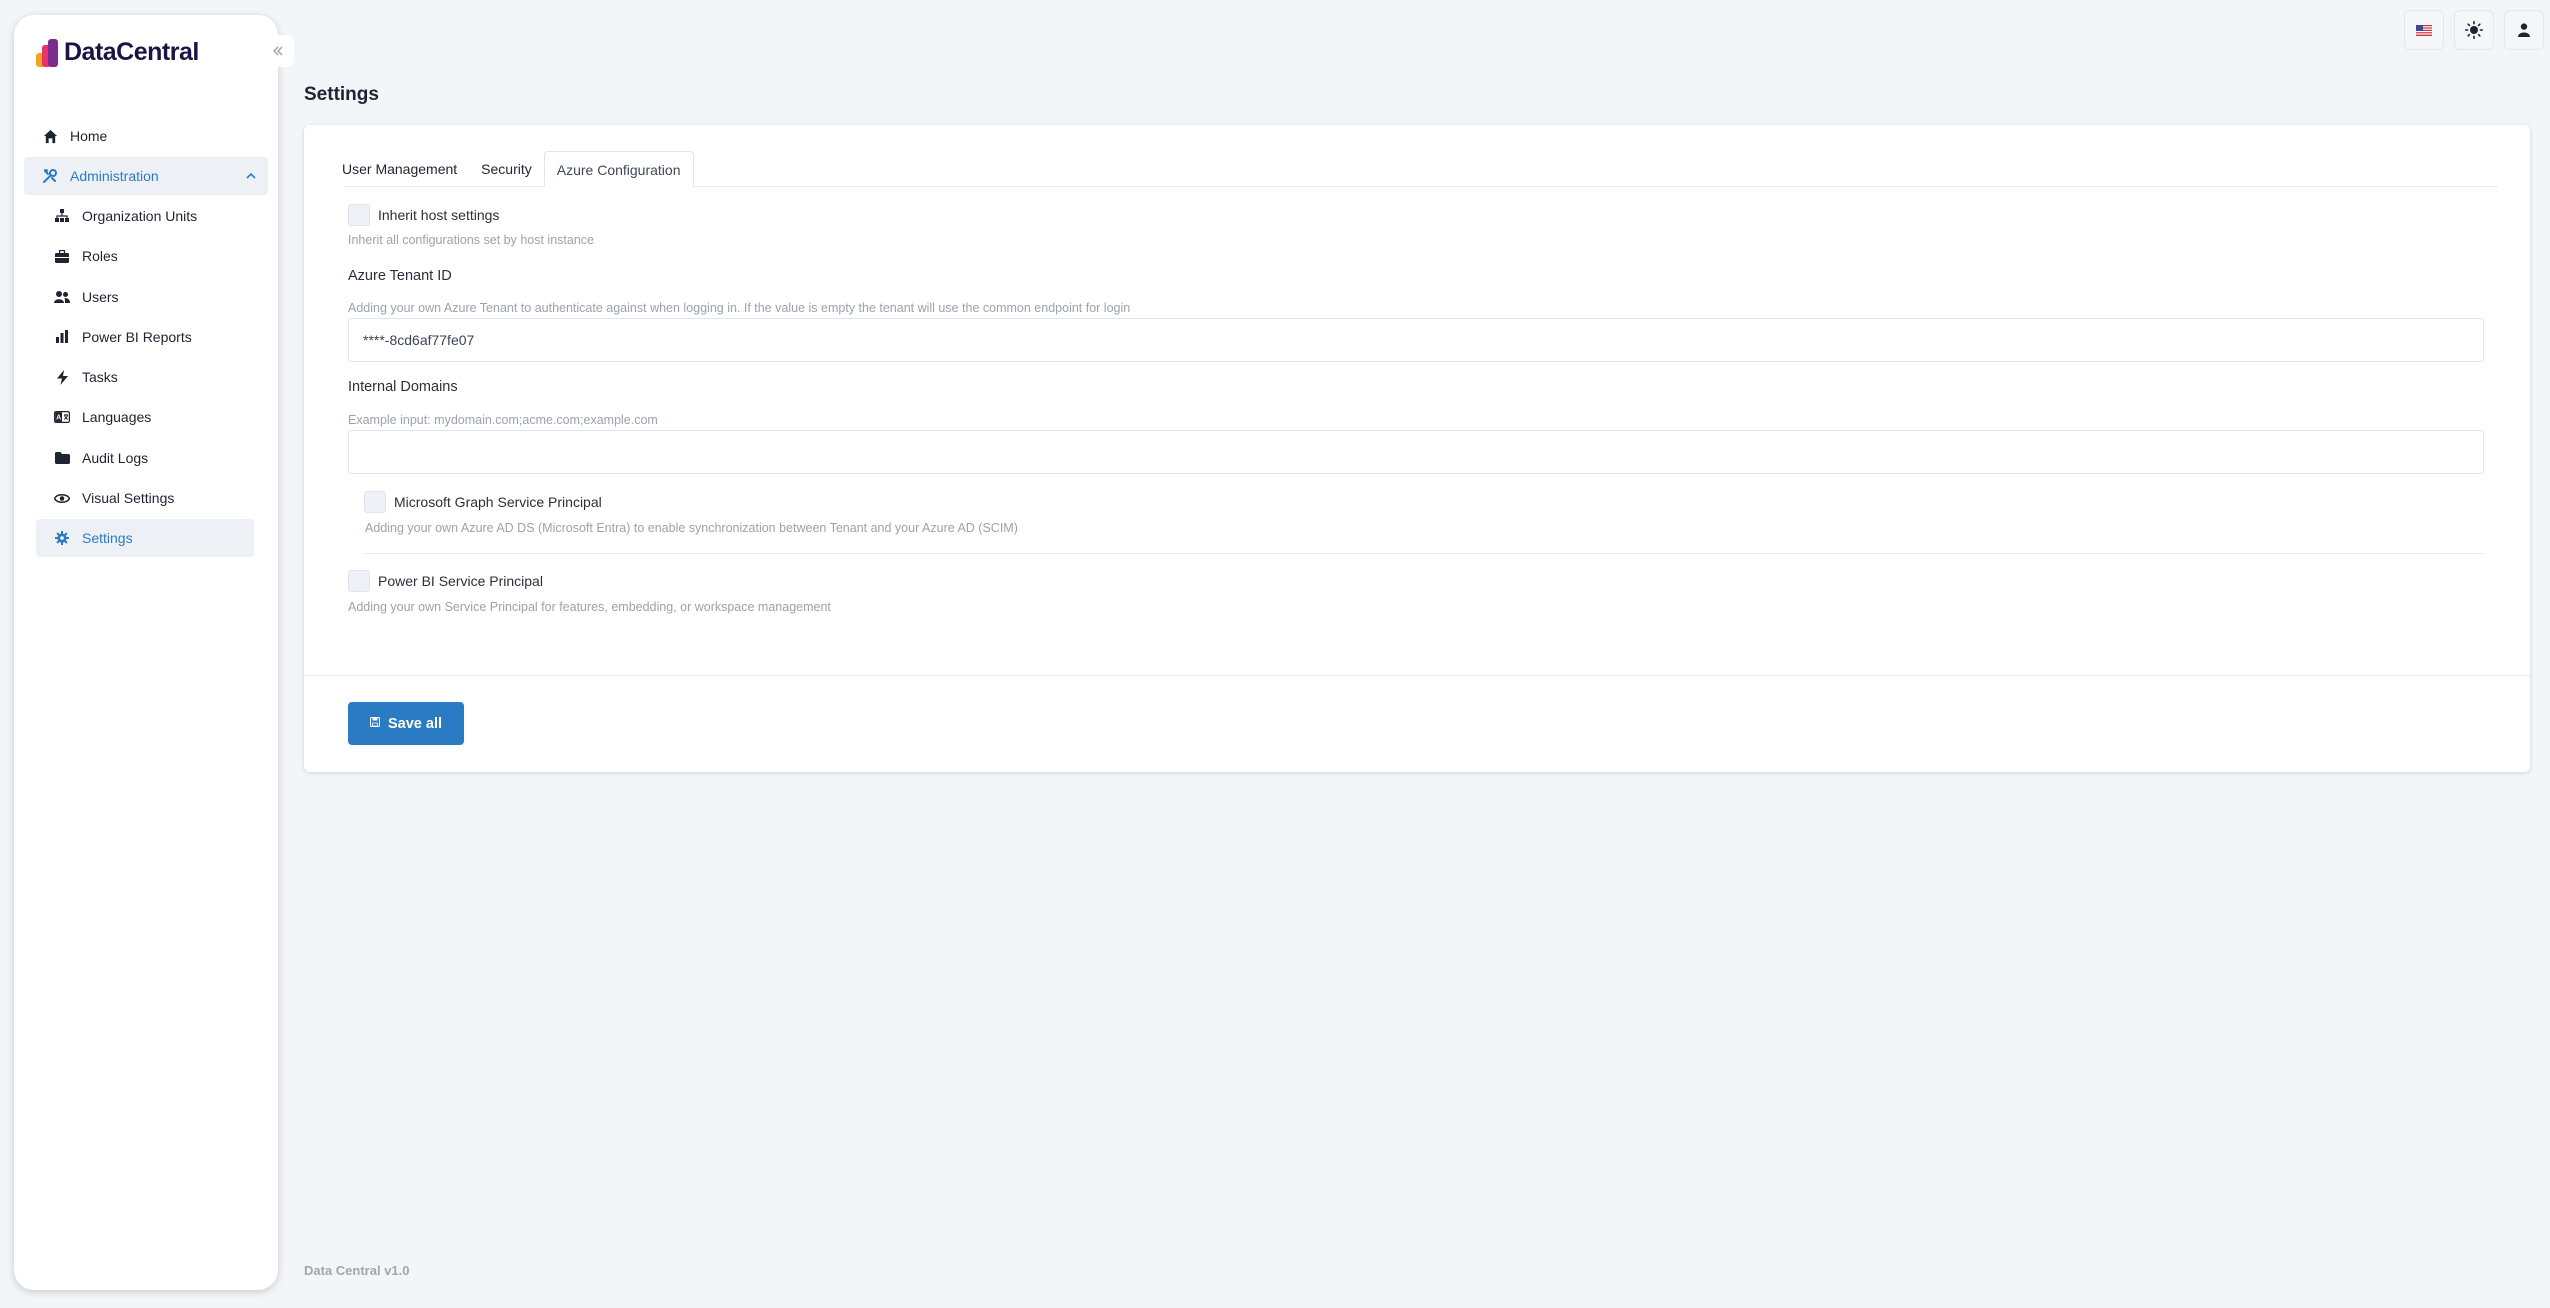 The image size is (2550, 1308). I want to click on sidebar-item-label: Administration, so click(114, 176).